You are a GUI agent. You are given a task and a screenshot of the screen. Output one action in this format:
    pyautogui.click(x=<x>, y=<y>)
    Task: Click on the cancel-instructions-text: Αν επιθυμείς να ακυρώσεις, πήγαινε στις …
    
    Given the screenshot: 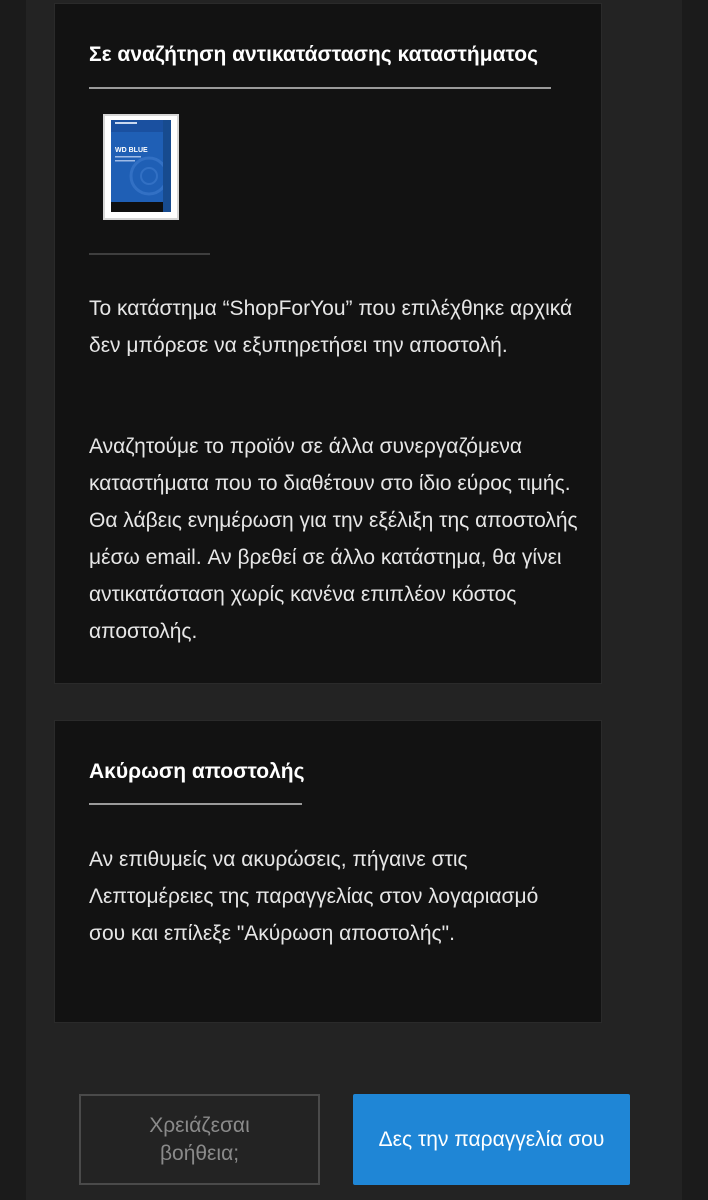 What is the action you would take?
    pyautogui.click(x=314, y=896)
    